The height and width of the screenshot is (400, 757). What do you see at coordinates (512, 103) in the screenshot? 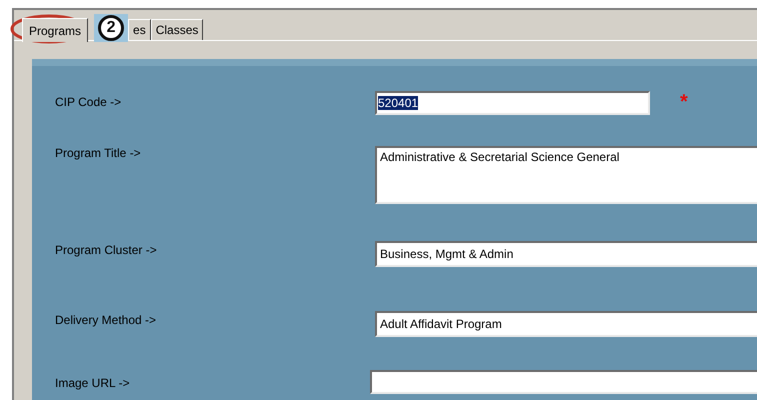
I see `input-field: 520401` at bounding box center [512, 103].